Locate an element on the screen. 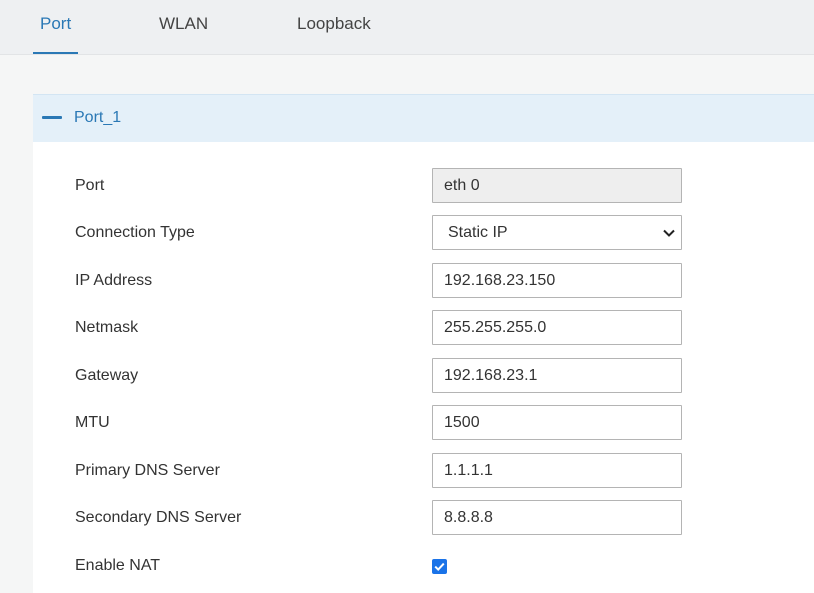  primary-dns-input: 1.1.1.1 is located at coordinates (557, 470).